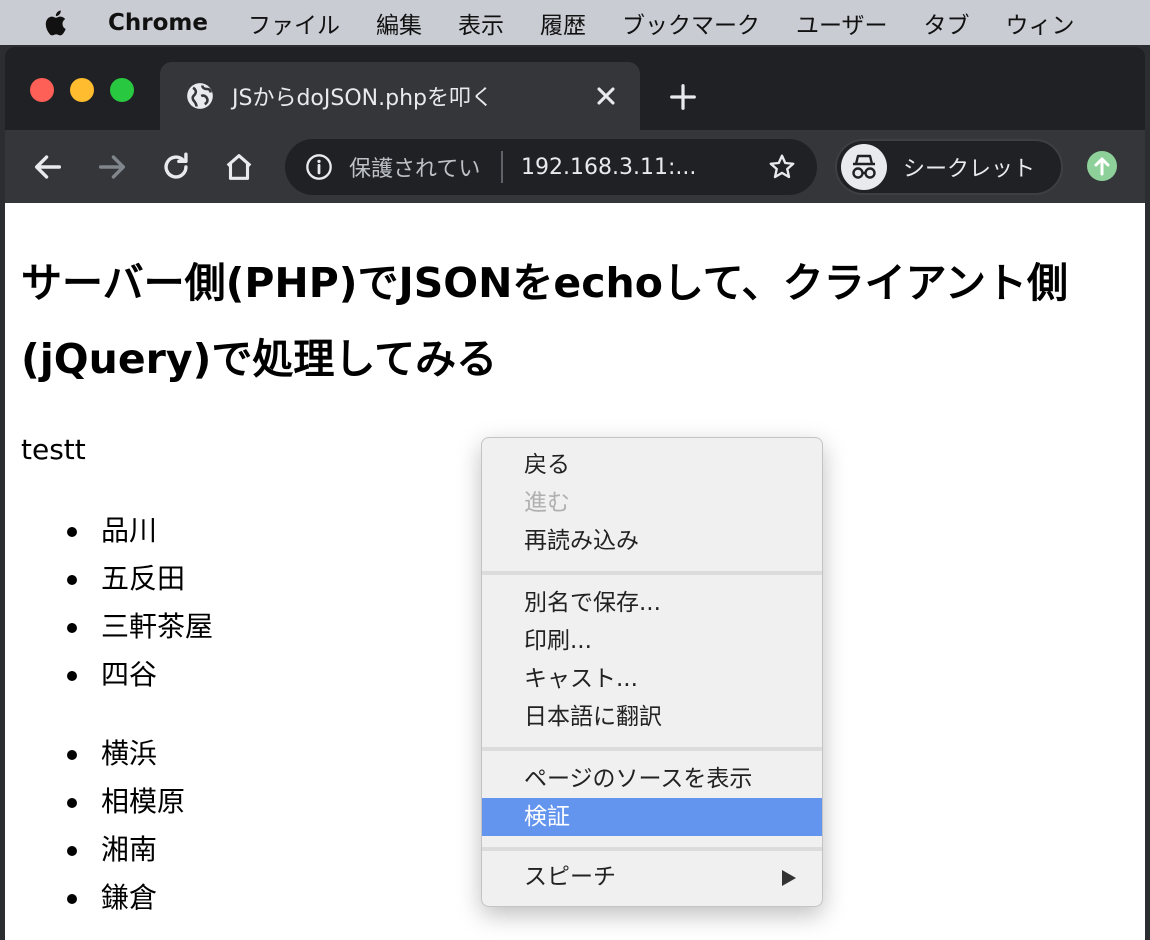 The width and height of the screenshot is (1150, 940). Describe the element at coordinates (294, 23) in the screenshot. I see `menu-file: ファイル` at that location.